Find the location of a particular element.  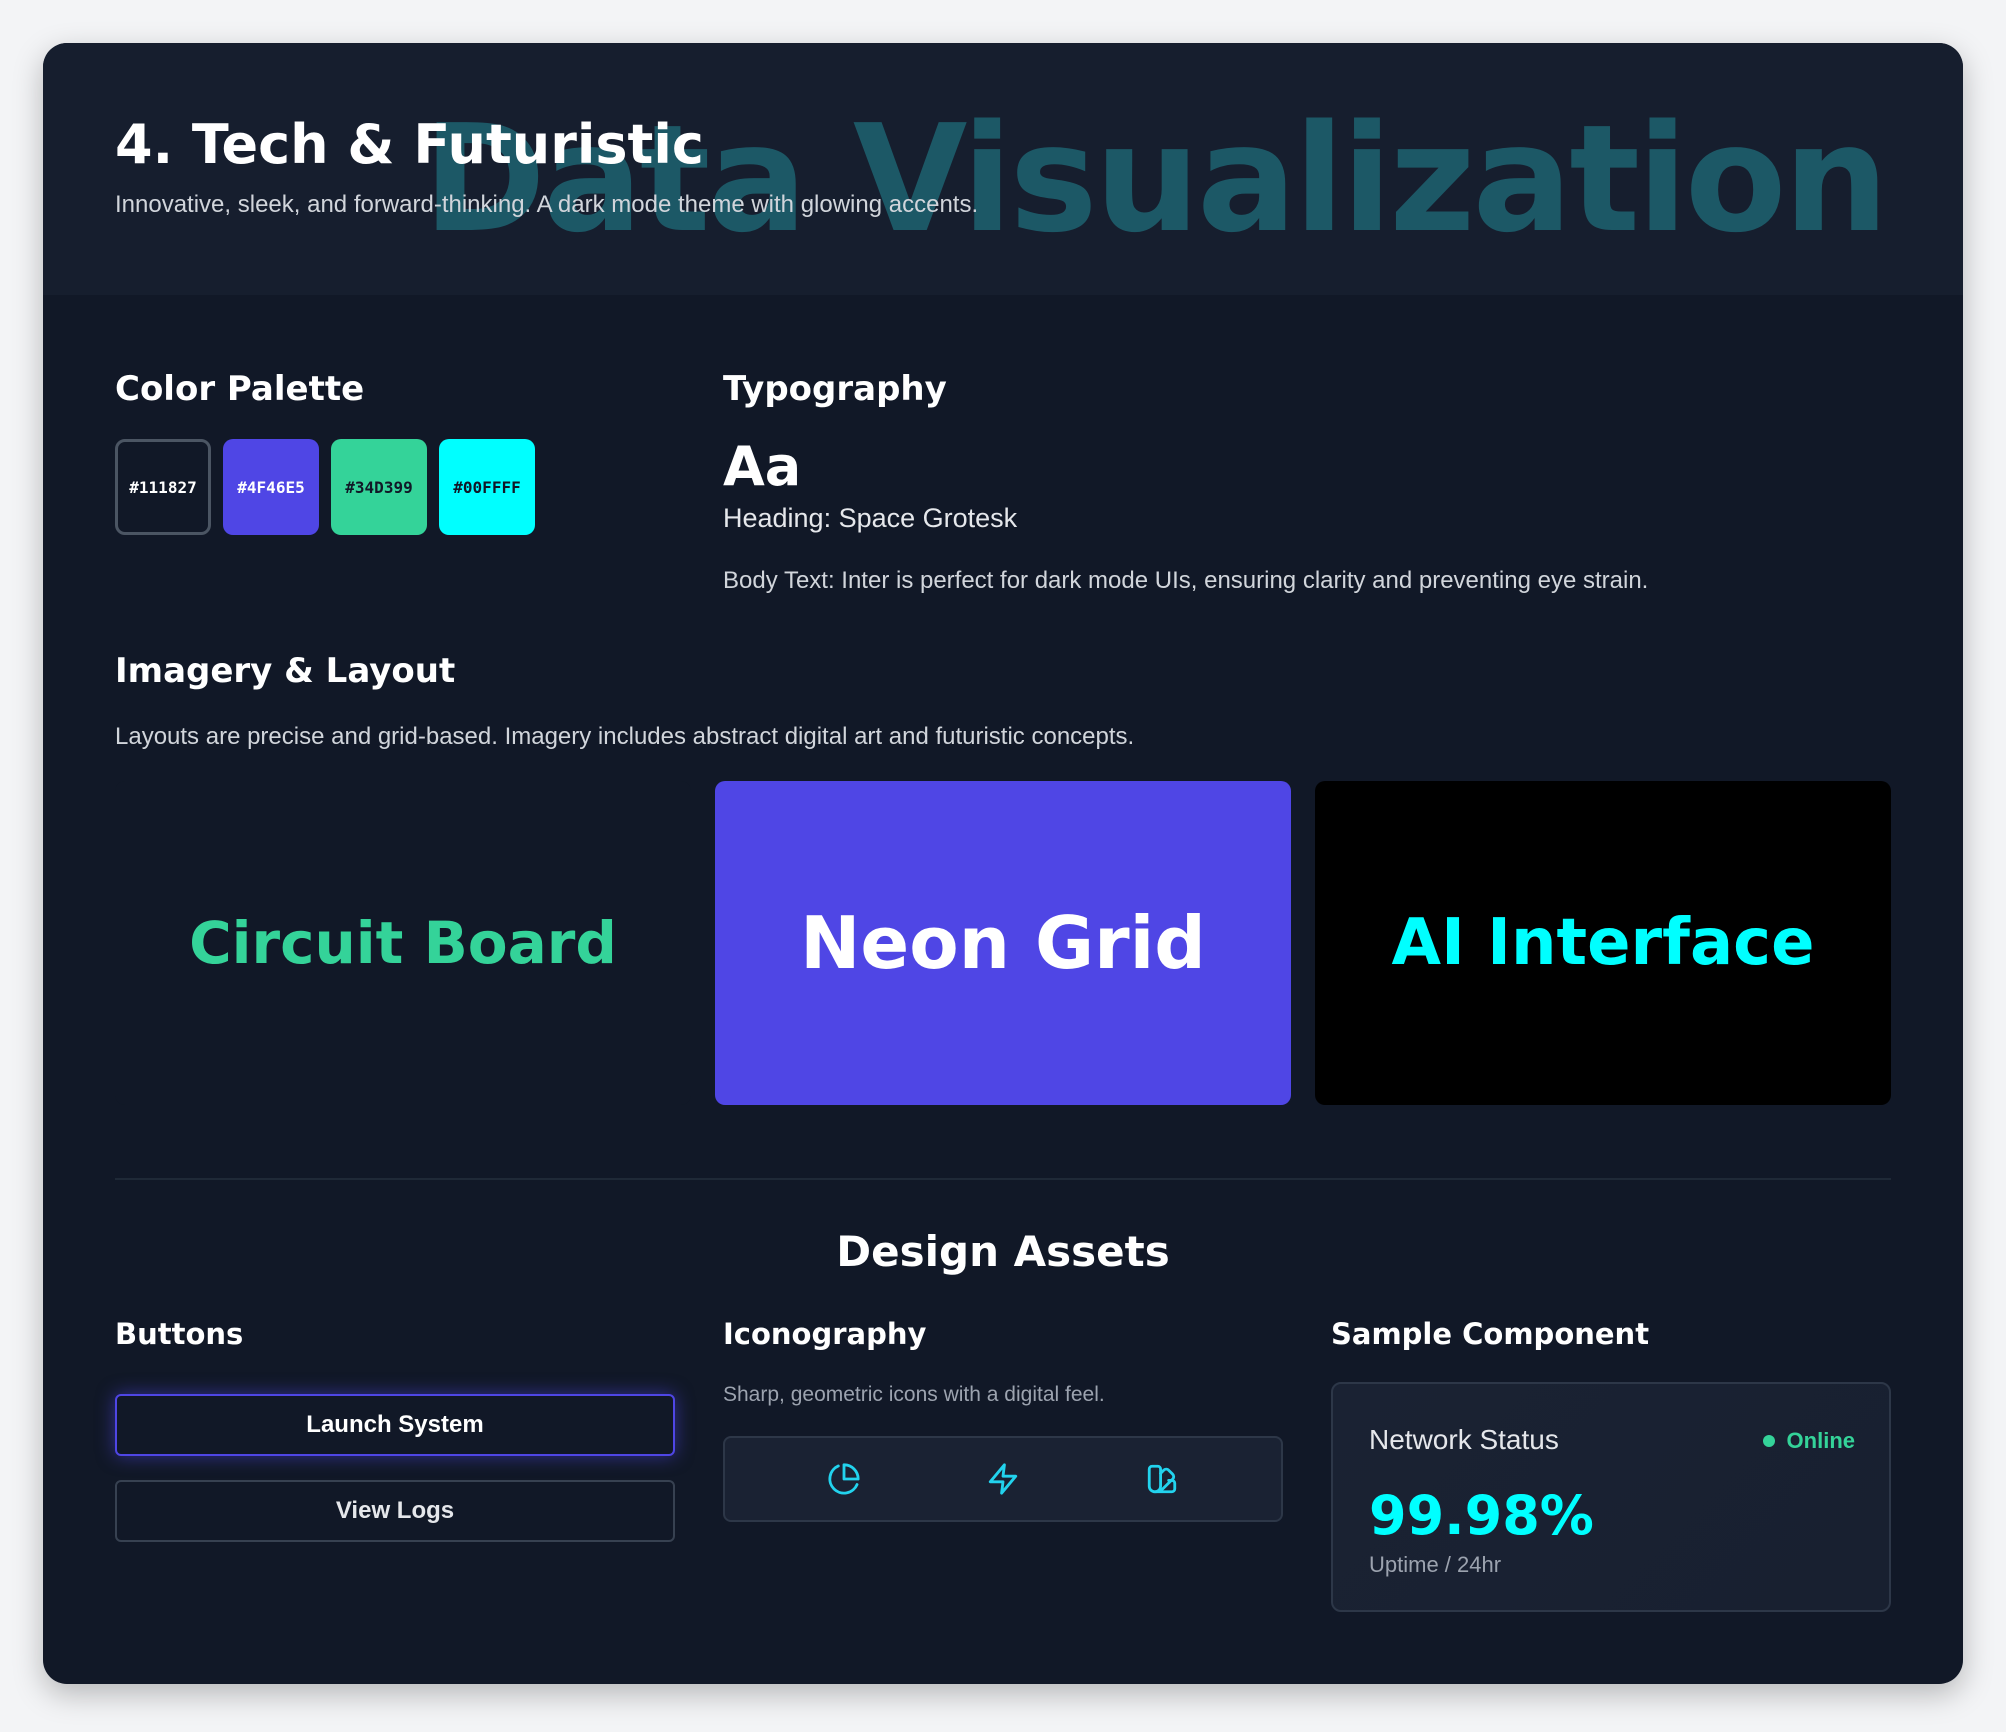

imagery-tile-ai-interface: AI Interface is located at coordinates (1603, 943).